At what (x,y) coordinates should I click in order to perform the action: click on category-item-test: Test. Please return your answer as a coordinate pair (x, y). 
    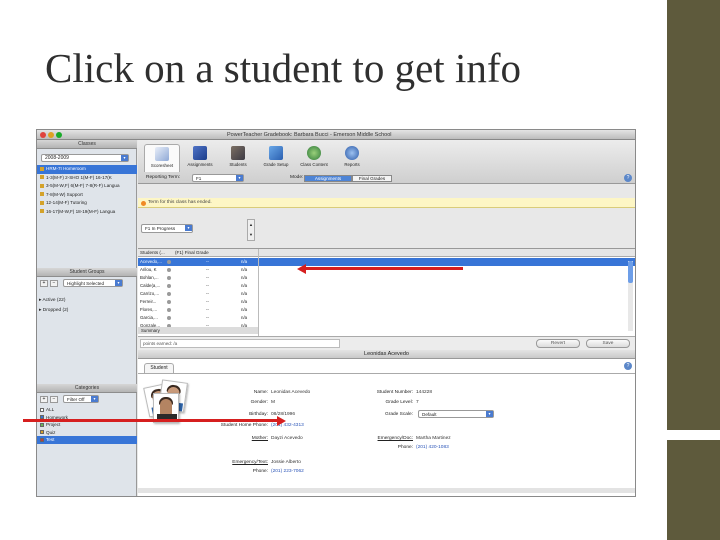
    Looking at the image, I should click on (87, 440).